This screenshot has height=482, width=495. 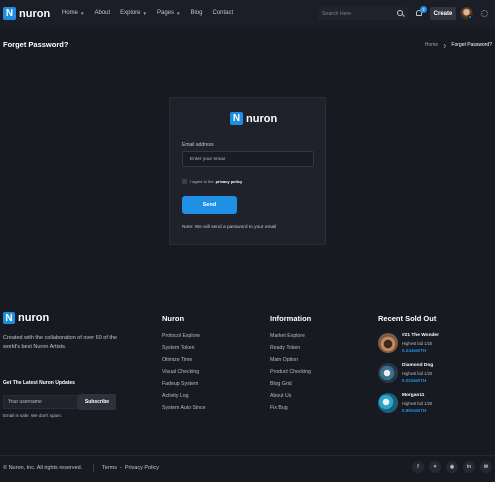 I want to click on nav-item-explore: Explore ▼, so click(x=133, y=13).